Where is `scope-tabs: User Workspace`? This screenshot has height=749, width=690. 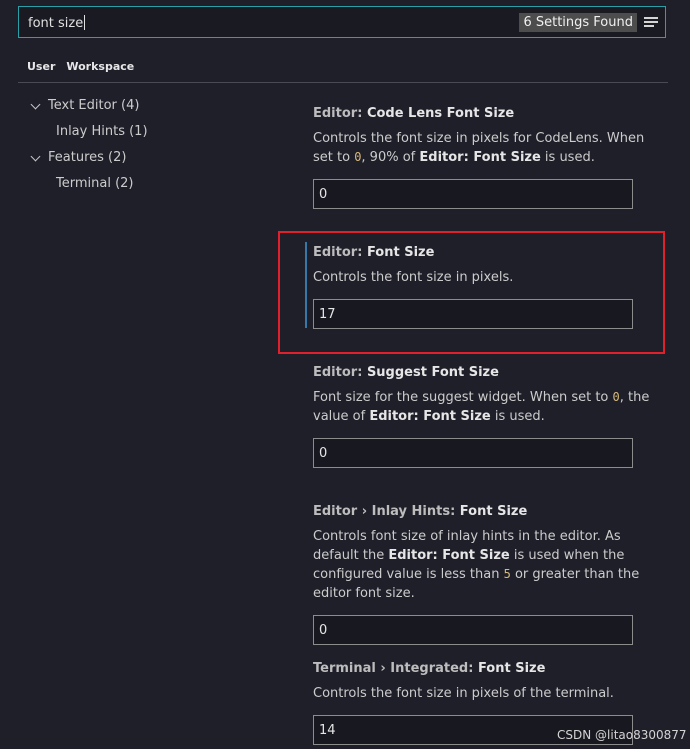
scope-tabs: User Workspace is located at coordinates (86, 66).